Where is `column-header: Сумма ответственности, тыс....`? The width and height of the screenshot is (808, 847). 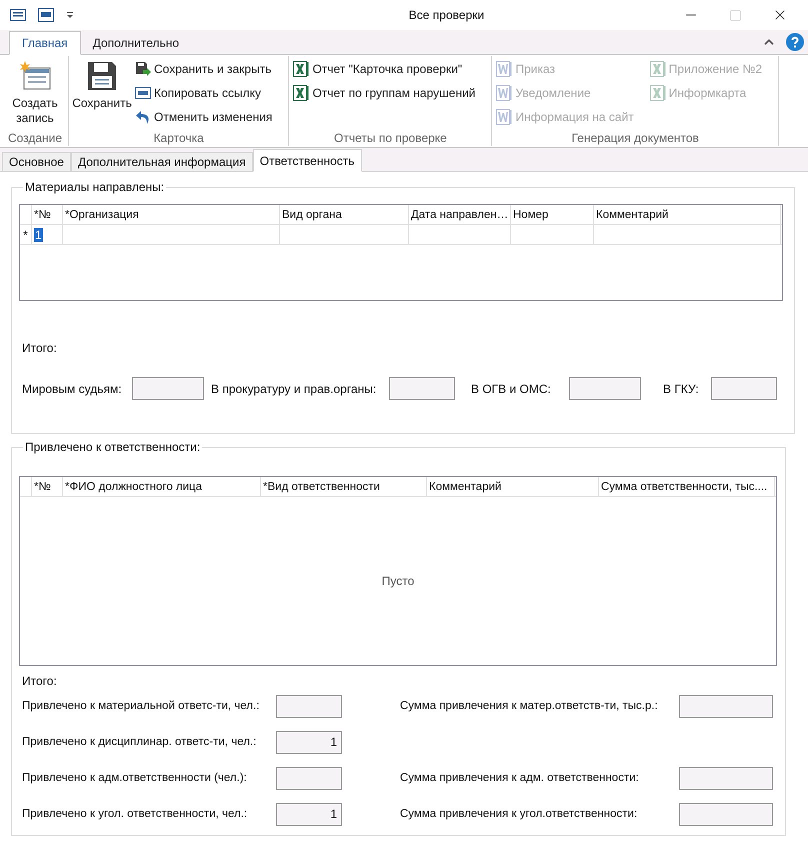
column-header: Сумма ответственности, тыс.... is located at coordinates (687, 486).